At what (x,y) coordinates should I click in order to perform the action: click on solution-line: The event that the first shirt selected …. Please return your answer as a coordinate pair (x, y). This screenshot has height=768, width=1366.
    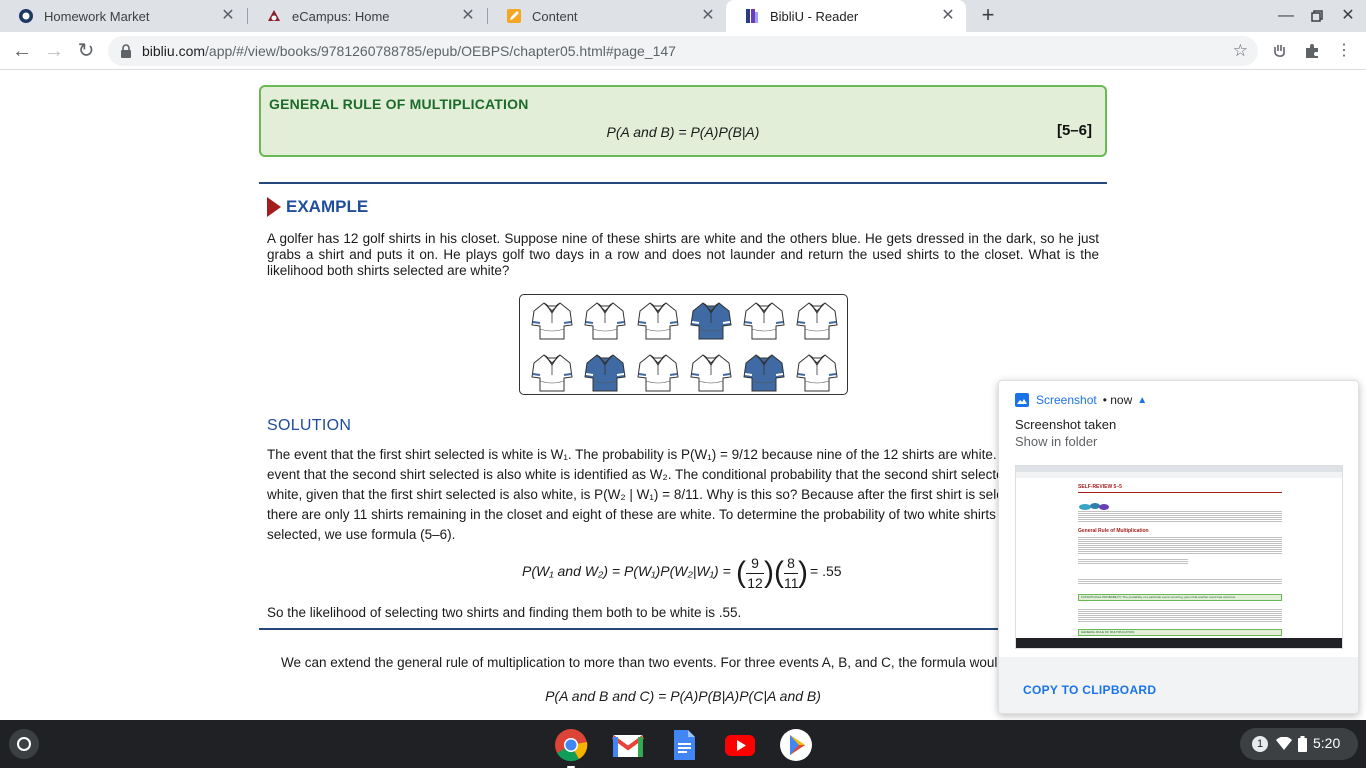
    Looking at the image, I should click on (645, 454).